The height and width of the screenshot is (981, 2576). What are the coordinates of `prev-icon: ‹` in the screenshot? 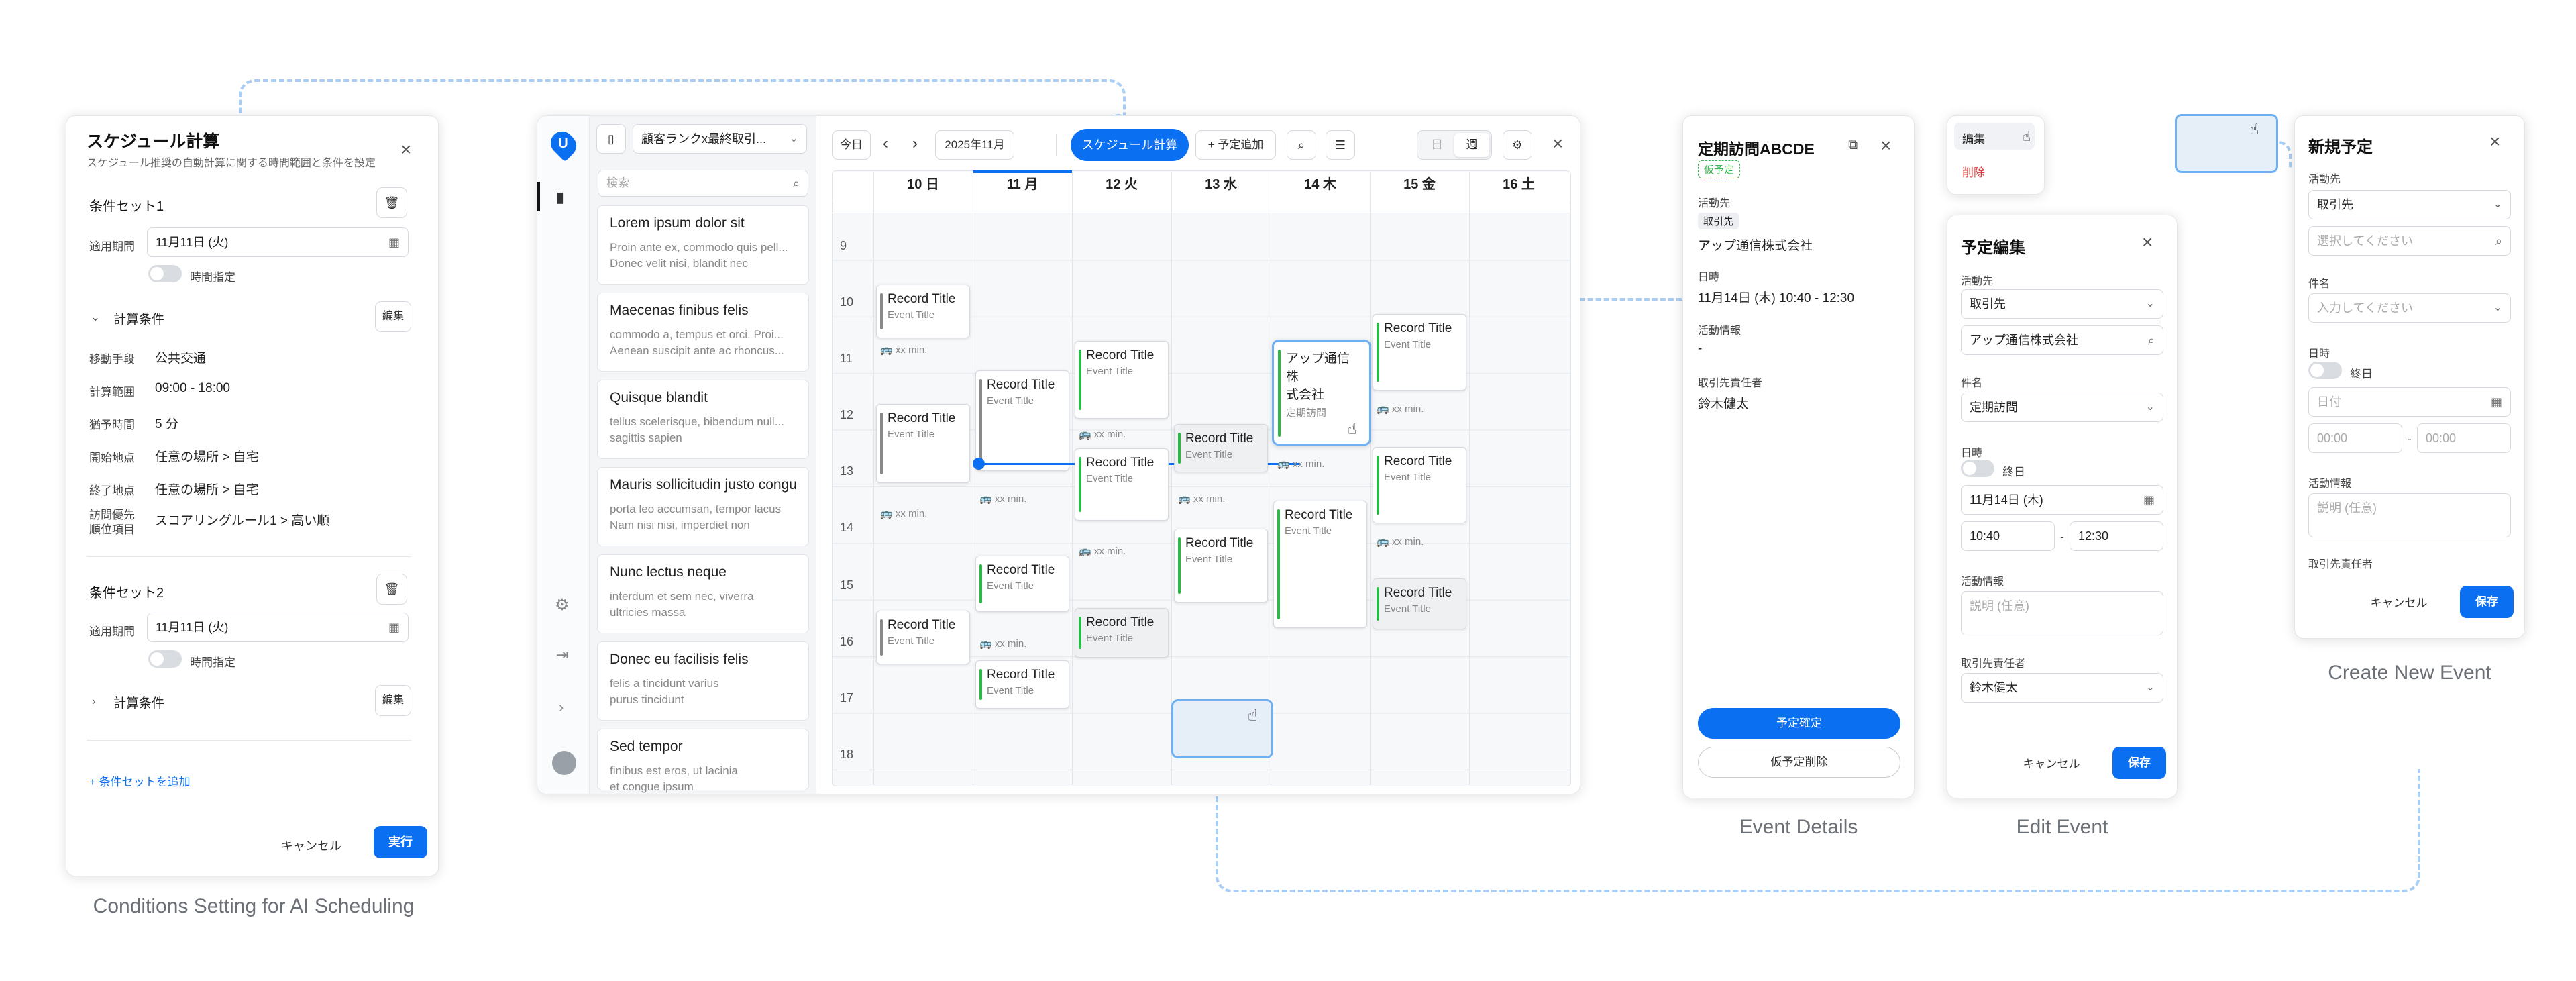 It's located at (885, 143).